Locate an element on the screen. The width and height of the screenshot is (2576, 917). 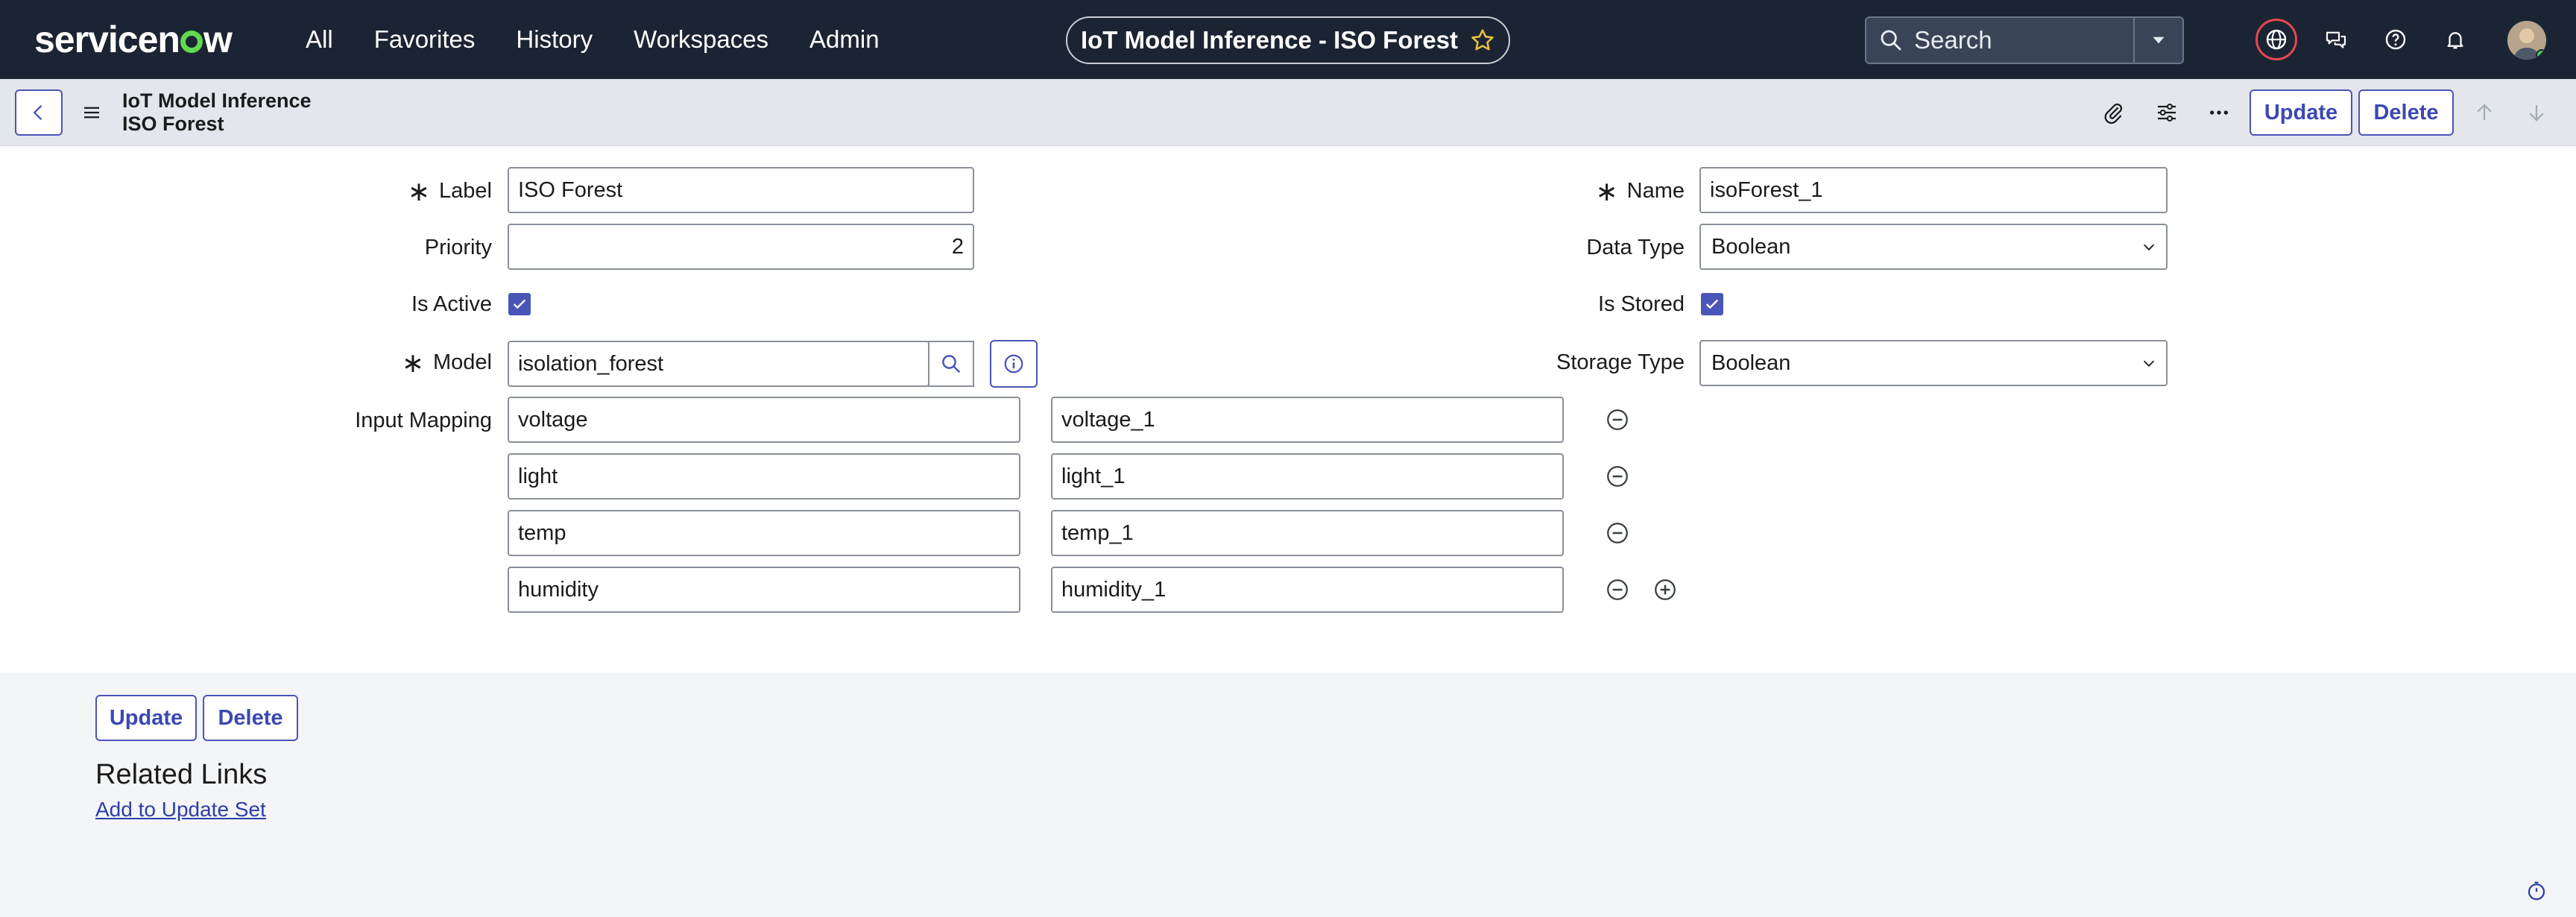
bell-icon is located at coordinates (2455, 39).